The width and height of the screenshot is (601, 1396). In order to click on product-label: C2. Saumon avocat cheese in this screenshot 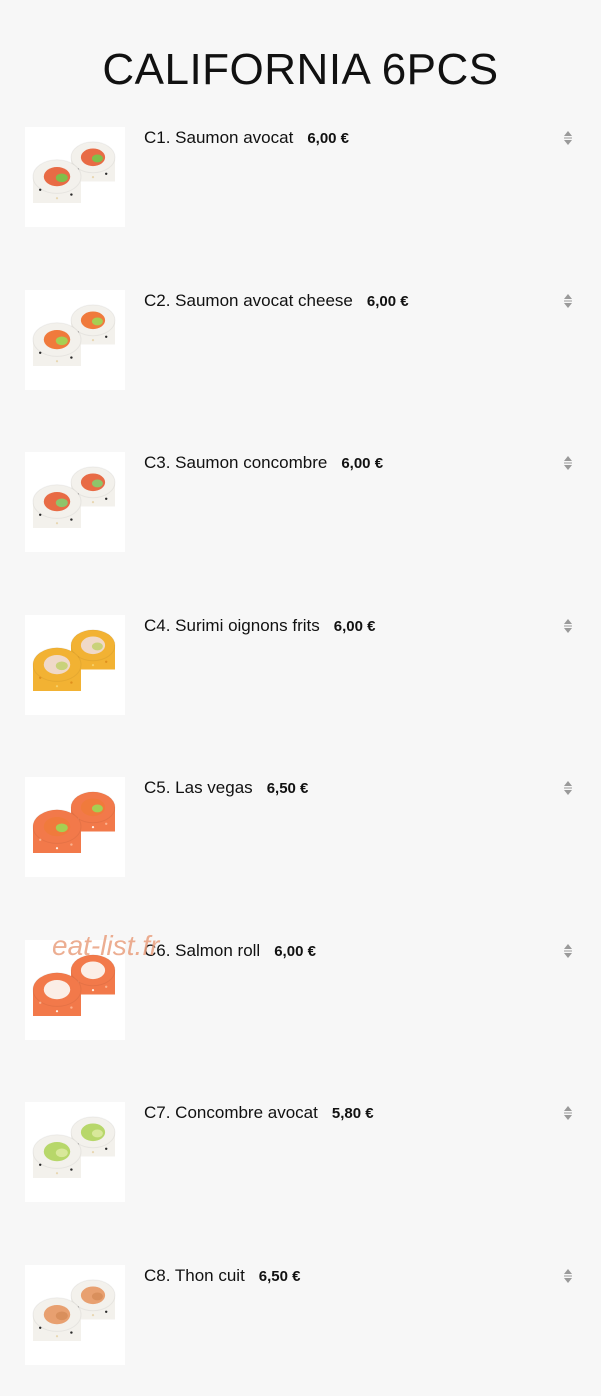, I will do `click(248, 300)`.